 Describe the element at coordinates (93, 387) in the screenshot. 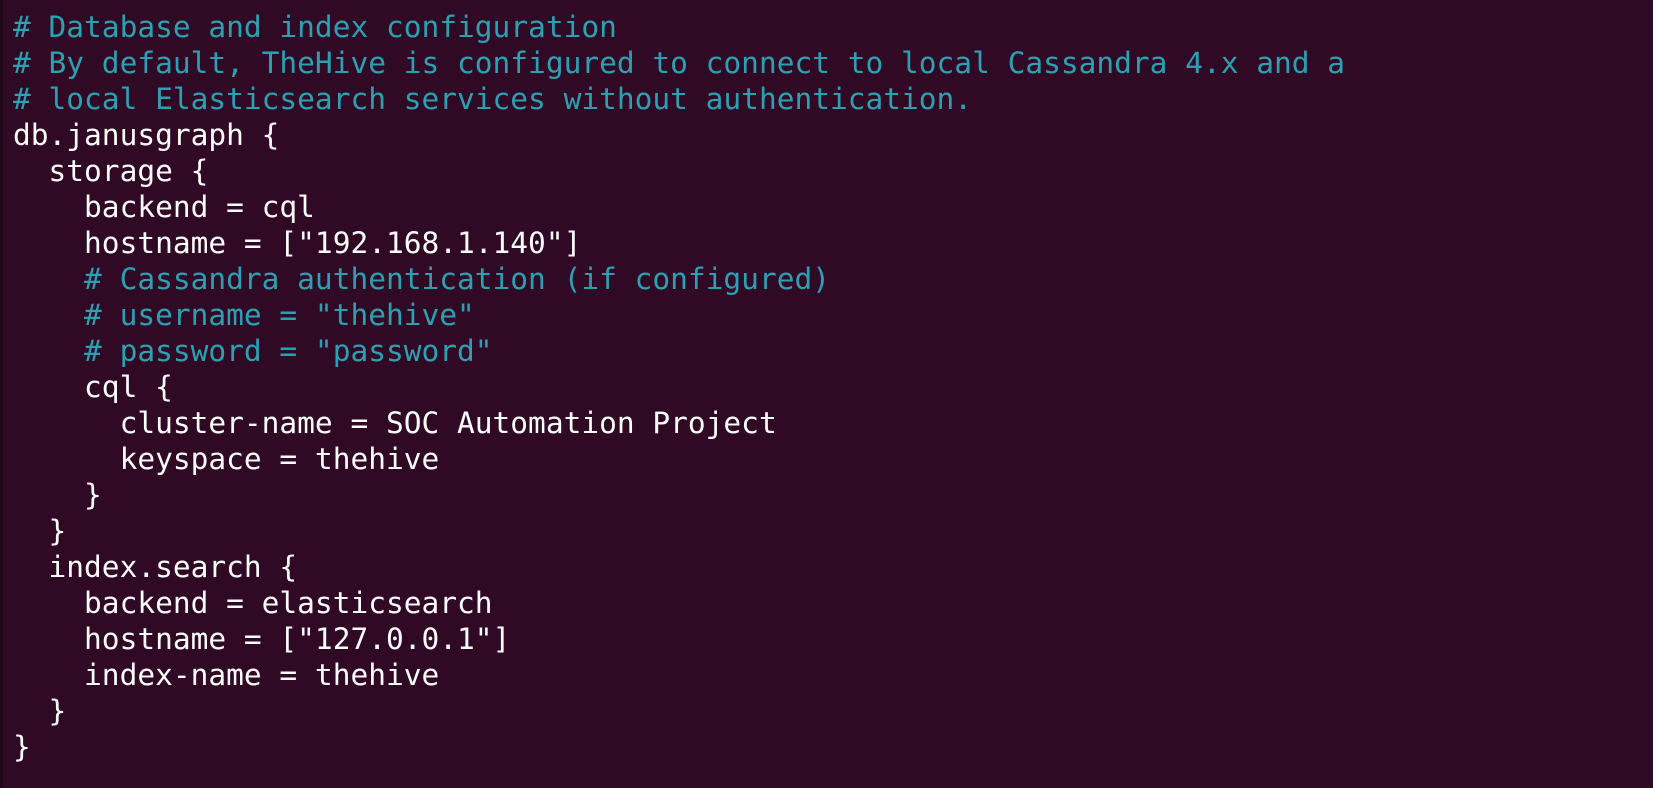

I see `code-line: cql {` at that location.